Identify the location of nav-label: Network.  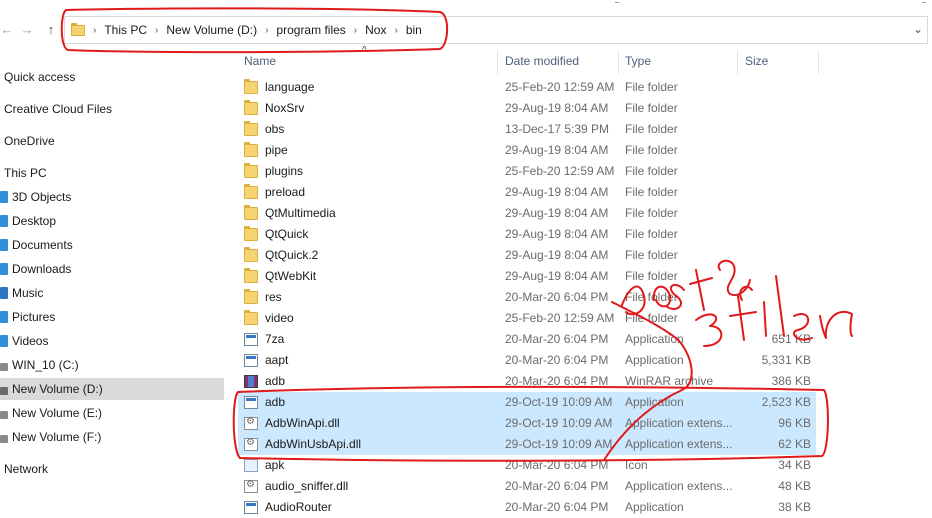
(26, 469).